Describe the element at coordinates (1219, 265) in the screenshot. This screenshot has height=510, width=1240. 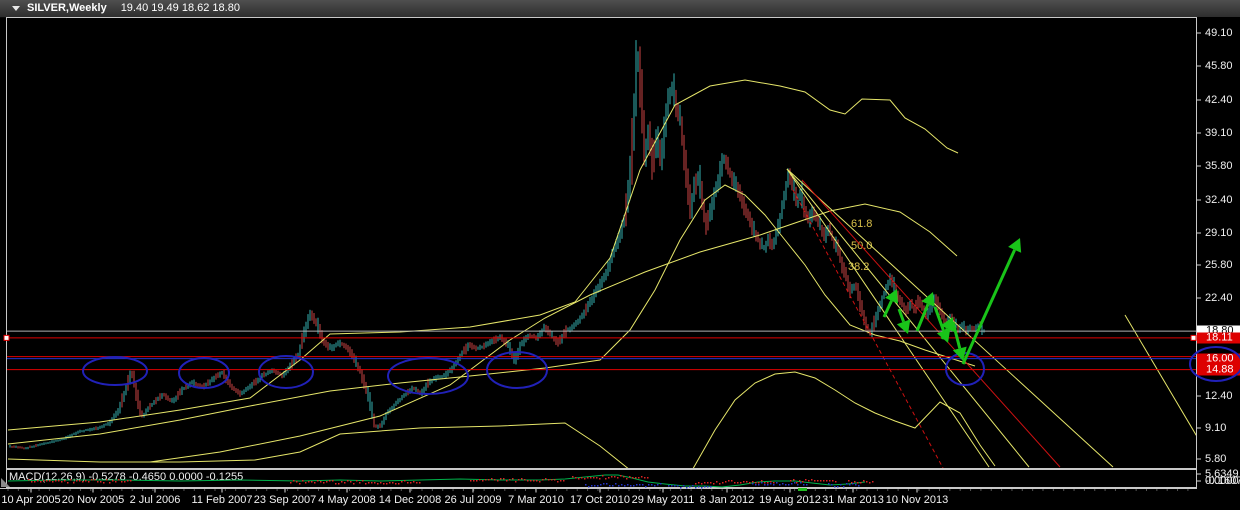
I see `price-tick-label: 25.80` at that location.